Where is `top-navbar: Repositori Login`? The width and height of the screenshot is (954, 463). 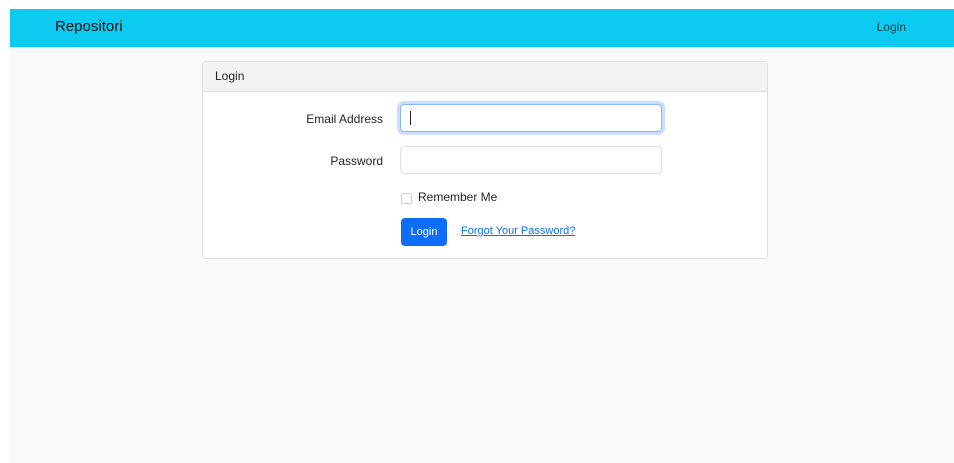
top-navbar: Repositori Login is located at coordinates (482, 28).